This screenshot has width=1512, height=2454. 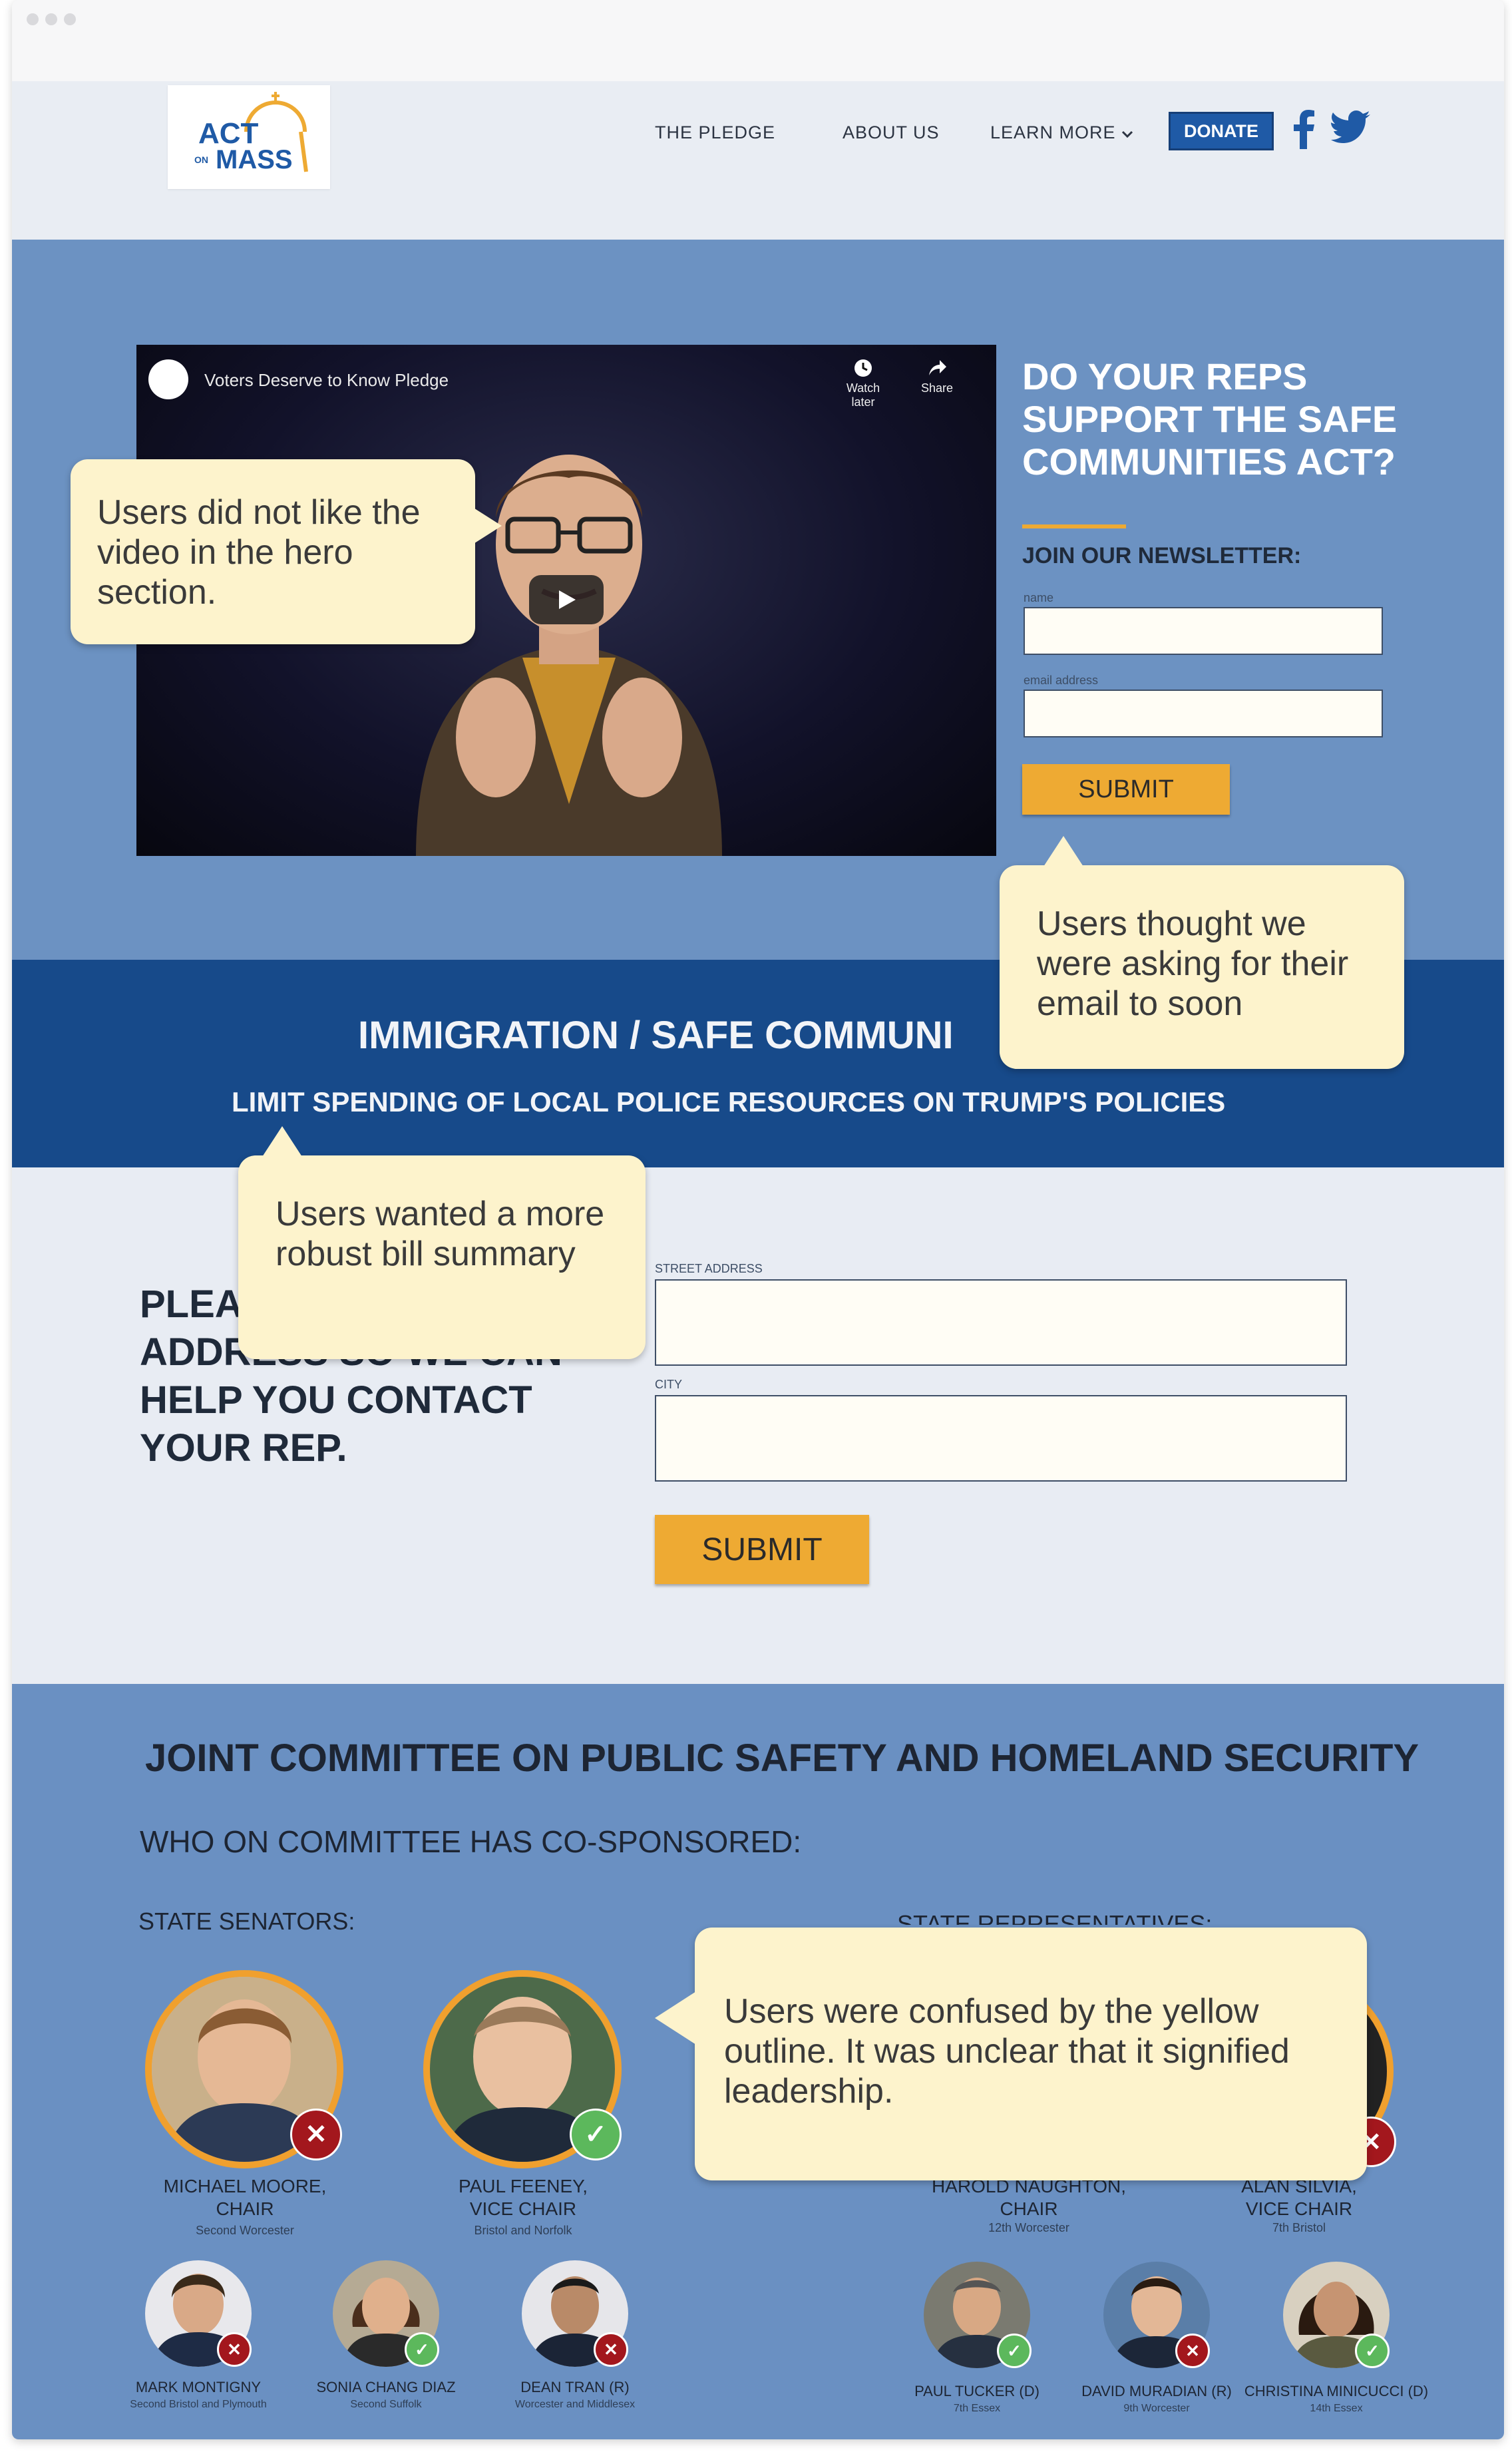 What do you see at coordinates (440, 1234) in the screenshot?
I see `callout-text: Users wanted a more robust bill summary` at bounding box center [440, 1234].